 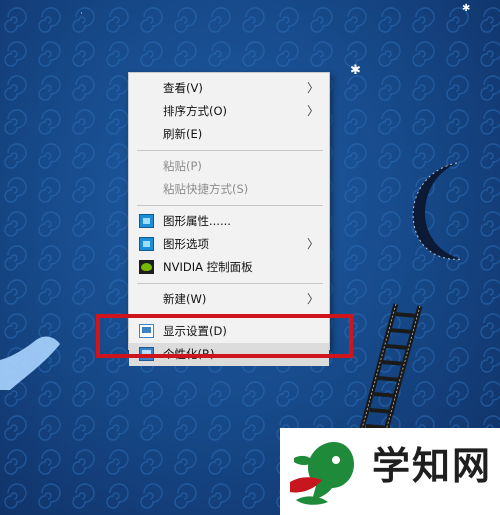 What do you see at coordinates (229, 244) in the screenshot?
I see `menu-item-graphics-options: 图形选项 〉` at bounding box center [229, 244].